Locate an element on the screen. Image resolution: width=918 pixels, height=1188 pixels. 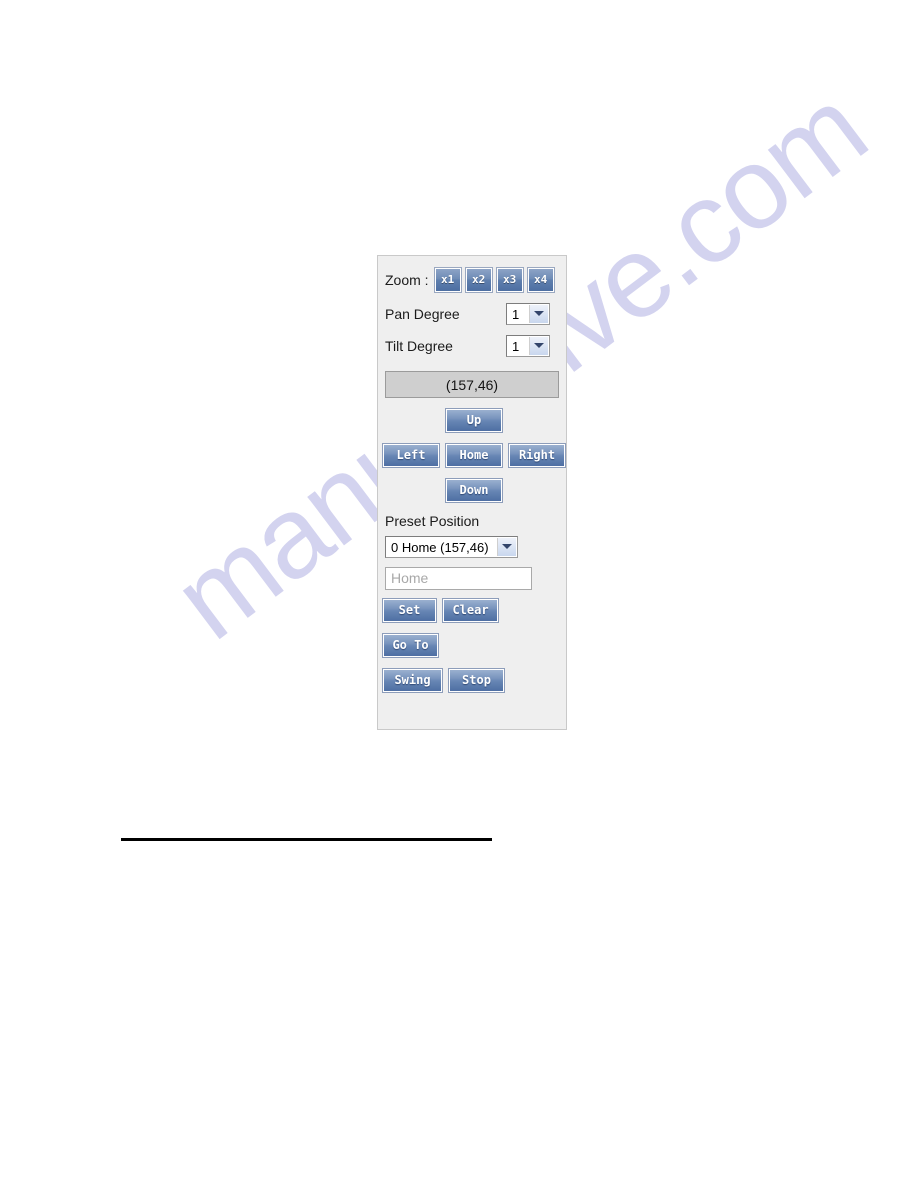
clear-preset-button: Clear is located at coordinates (470, 610).